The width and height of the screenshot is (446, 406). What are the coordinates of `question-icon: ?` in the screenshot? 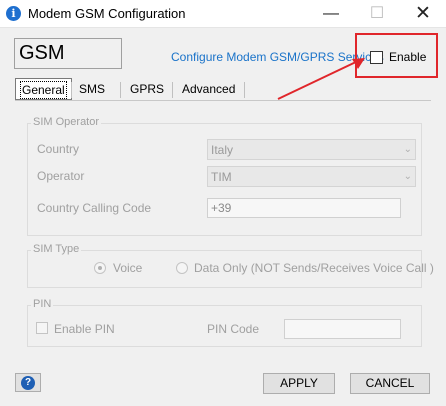 It's located at (28, 383).